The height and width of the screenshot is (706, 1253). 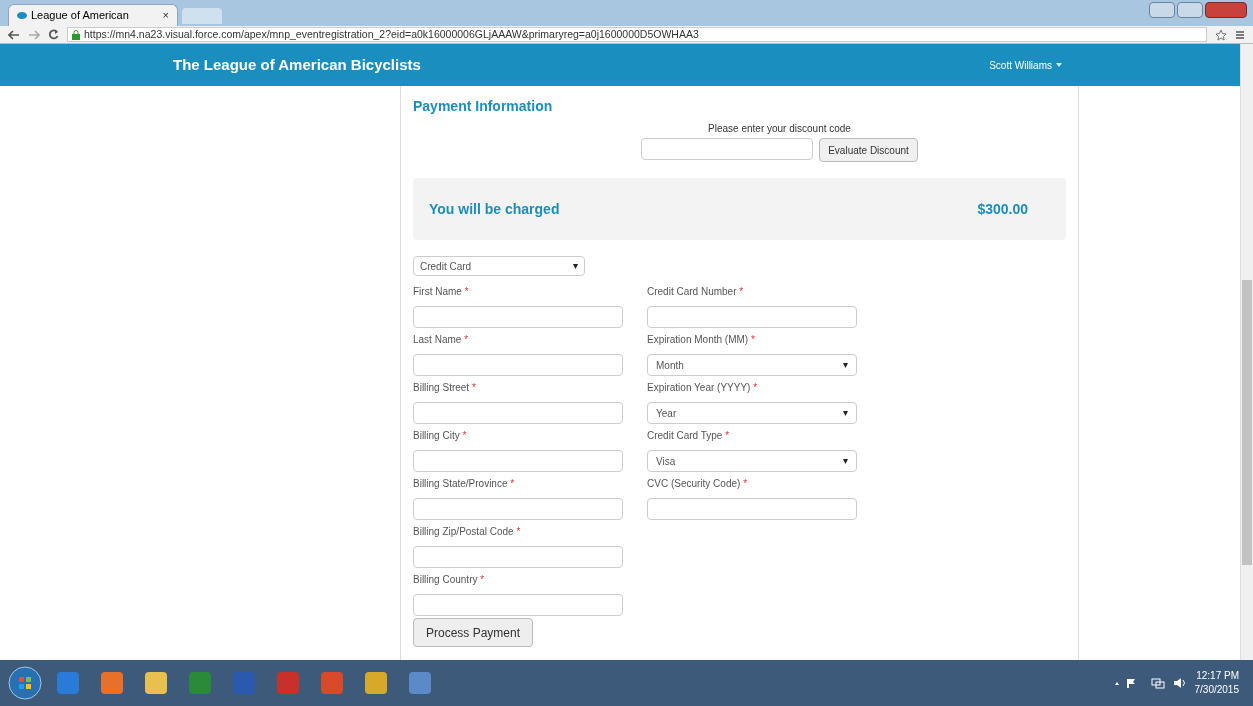 What do you see at coordinates (80, 16) in the screenshot?
I see `tab-title: League of American` at bounding box center [80, 16].